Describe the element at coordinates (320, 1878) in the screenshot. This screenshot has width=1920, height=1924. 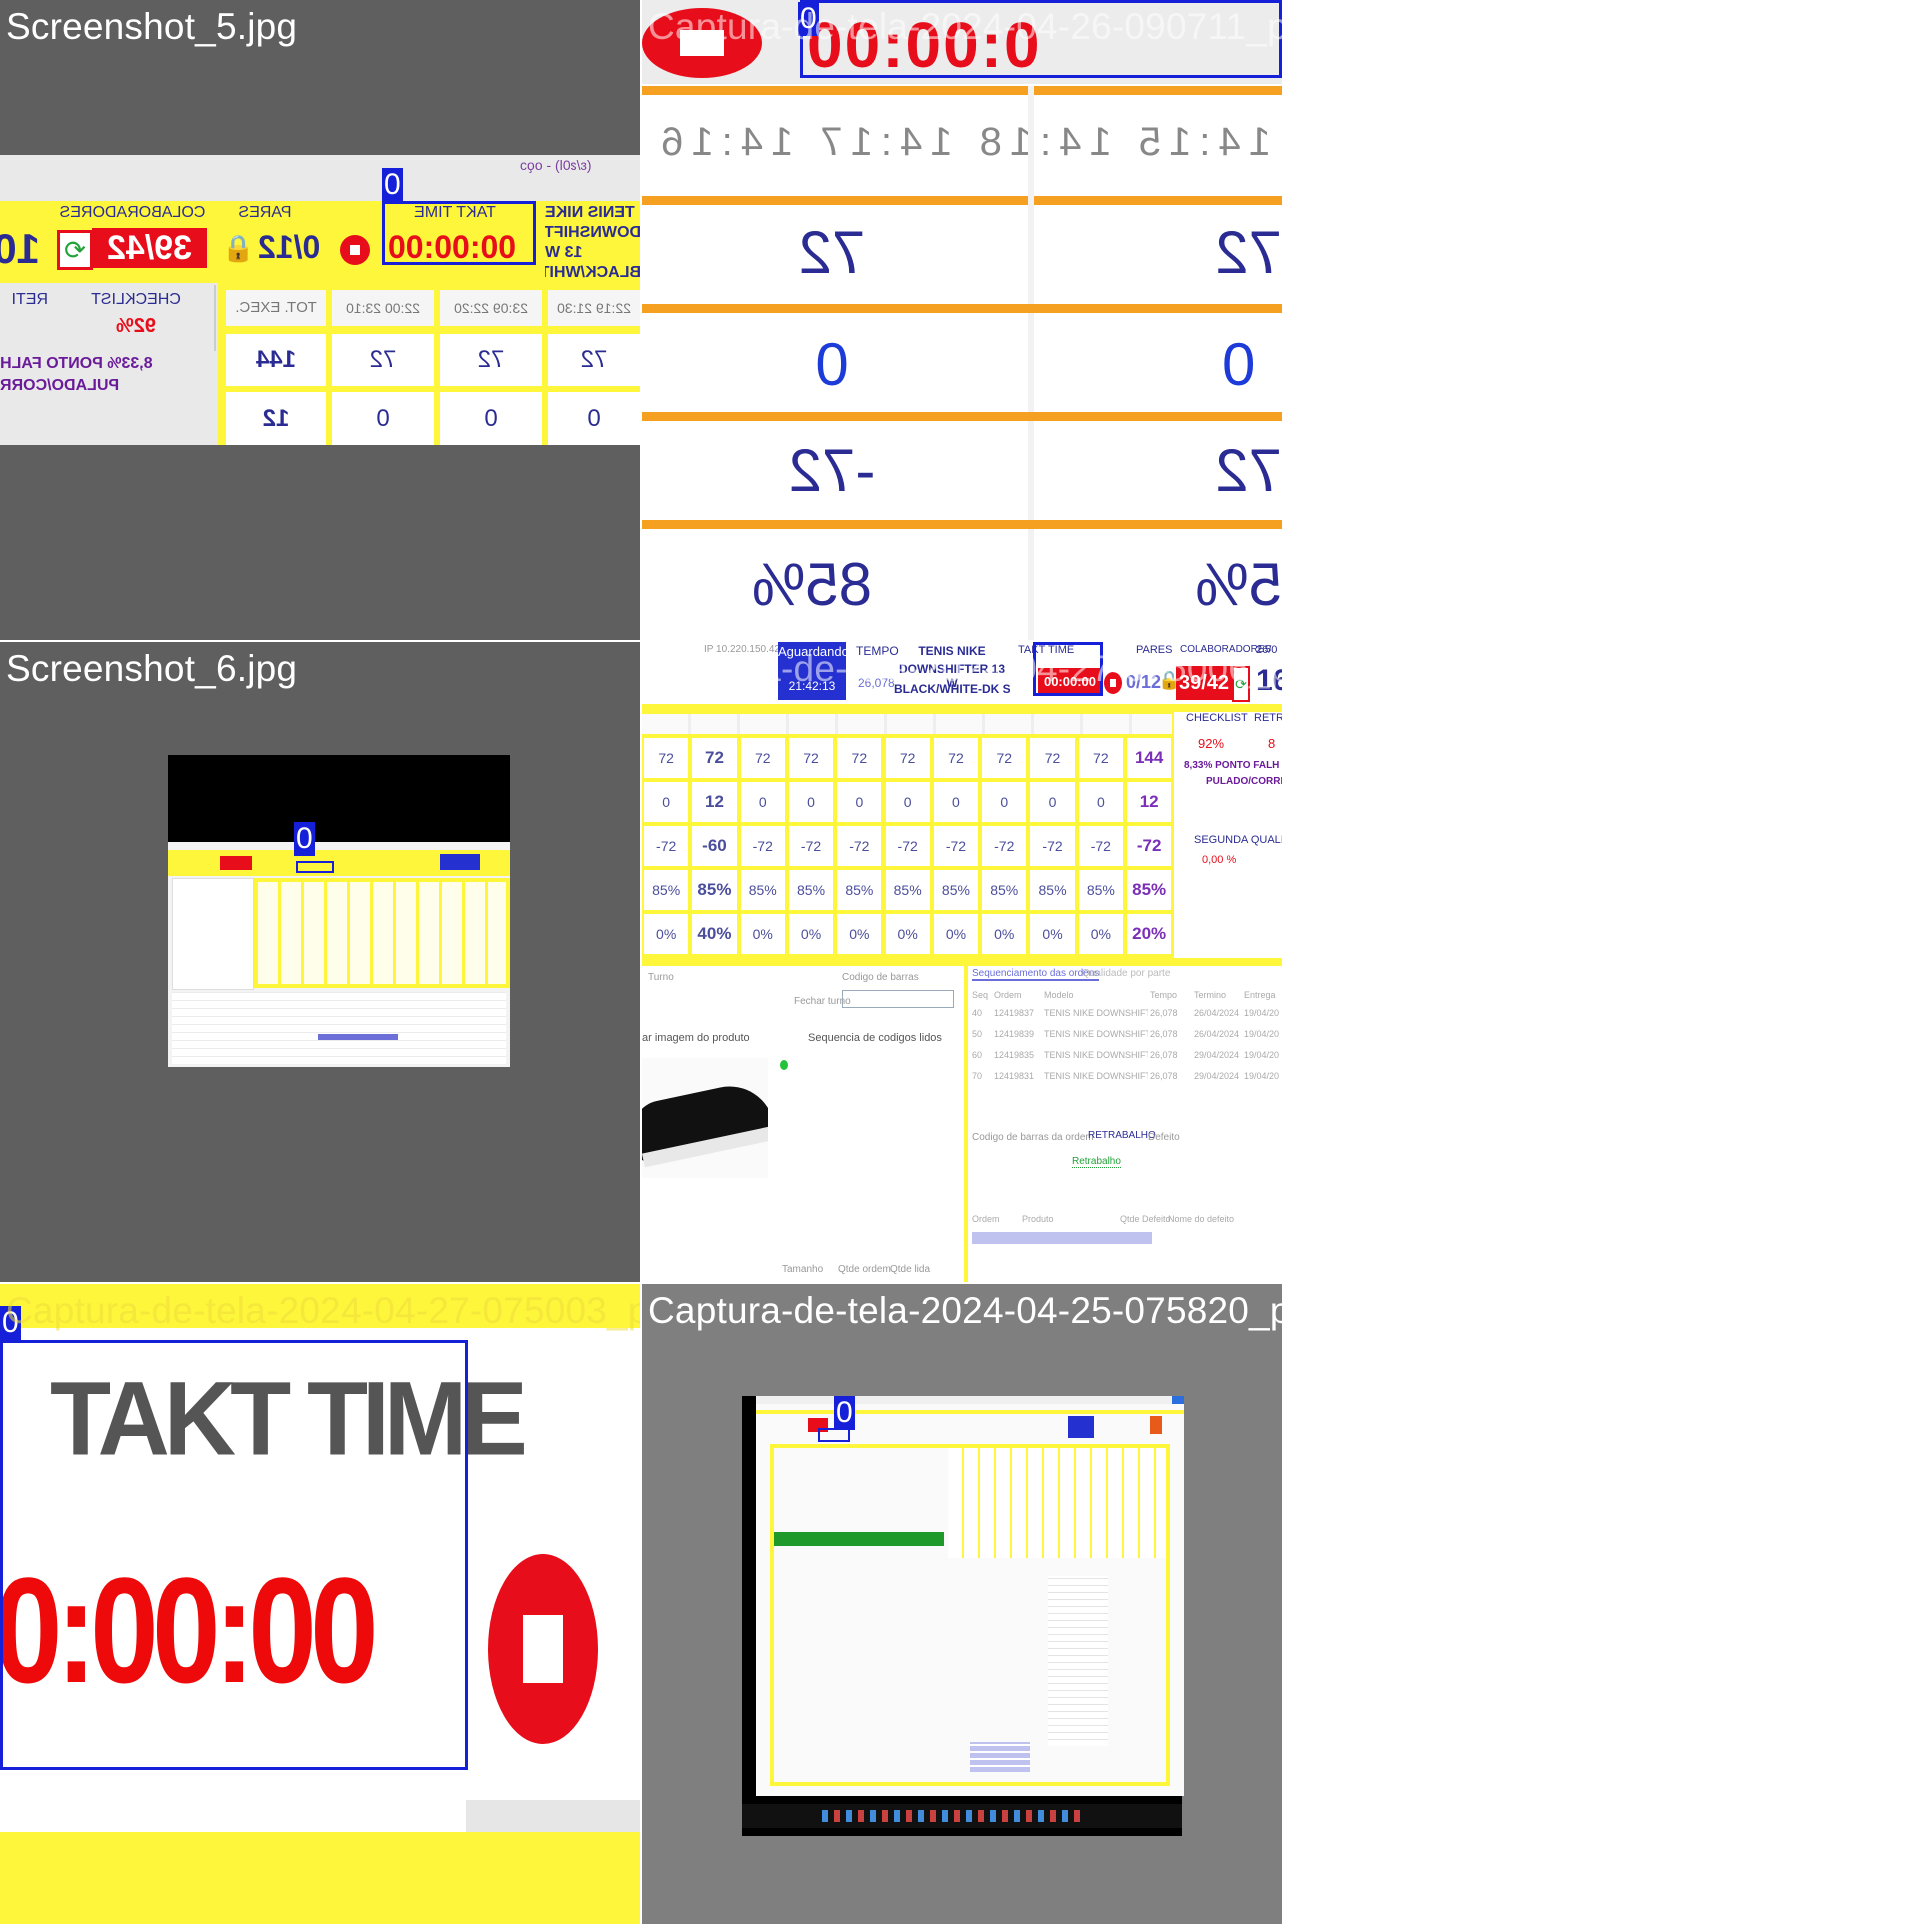
I see `bottom-yellow-band` at that location.